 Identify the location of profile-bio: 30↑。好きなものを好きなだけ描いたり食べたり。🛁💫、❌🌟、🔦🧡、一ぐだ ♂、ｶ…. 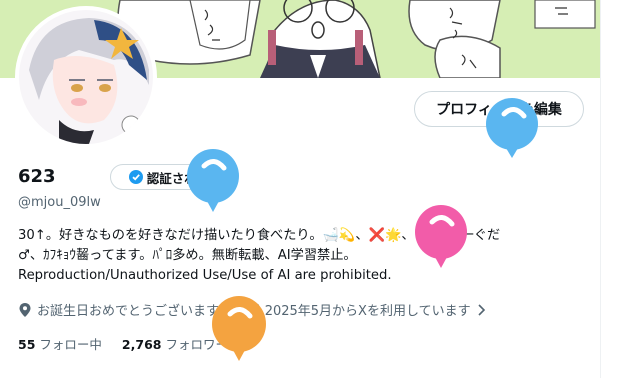
(305, 256).